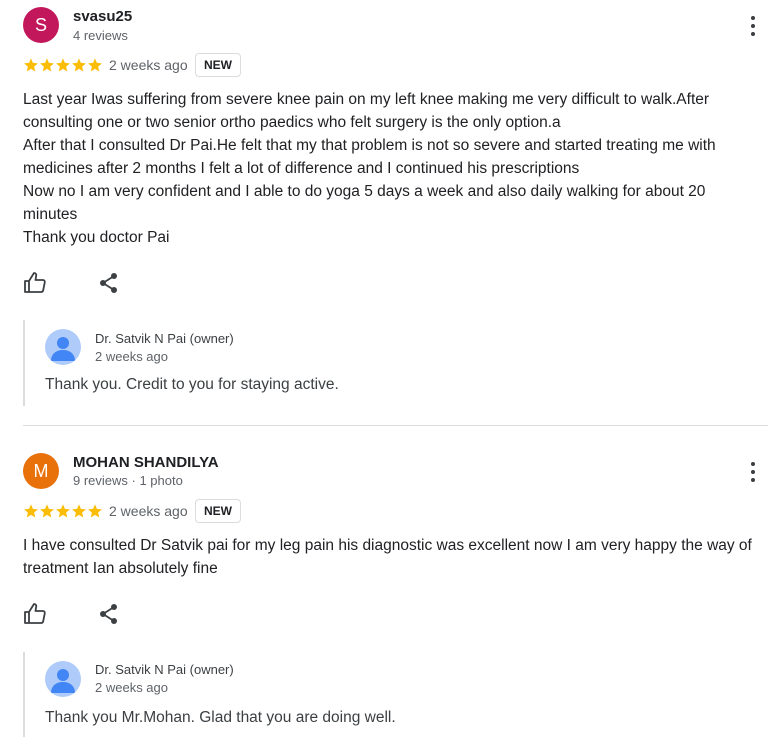 Image resolution: width=768 pixels, height=737 pixels. Describe the element at coordinates (102, 16) in the screenshot. I see `reviewer-name: svasu25` at that location.